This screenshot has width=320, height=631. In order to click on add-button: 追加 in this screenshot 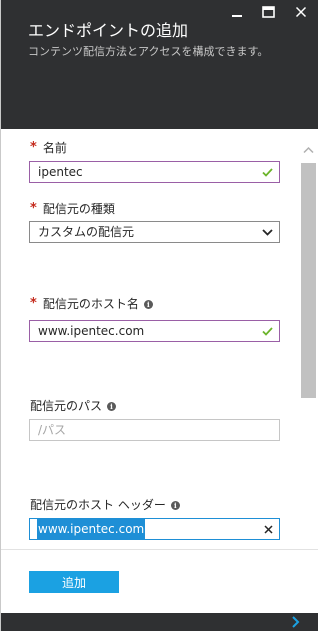, I will do `click(74, 582)`.